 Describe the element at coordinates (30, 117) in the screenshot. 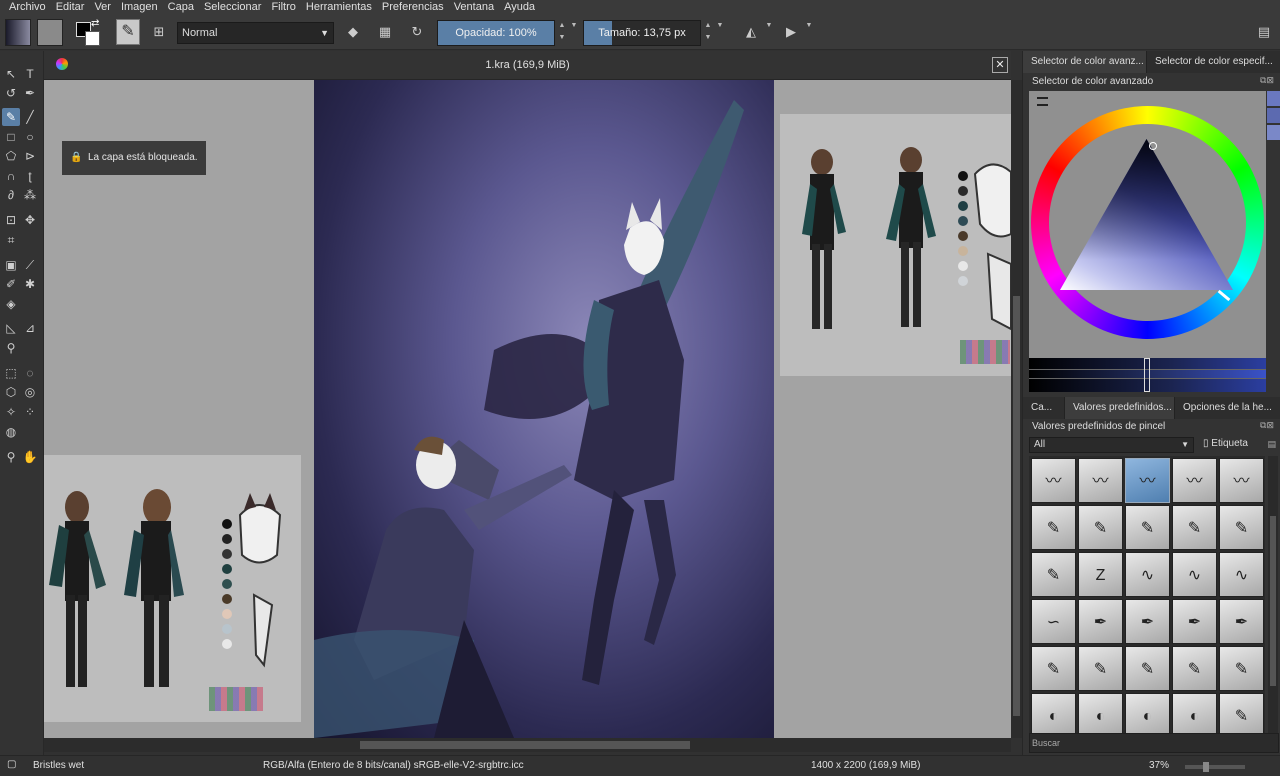

I see `line-tool-icon: ╱` at that location.